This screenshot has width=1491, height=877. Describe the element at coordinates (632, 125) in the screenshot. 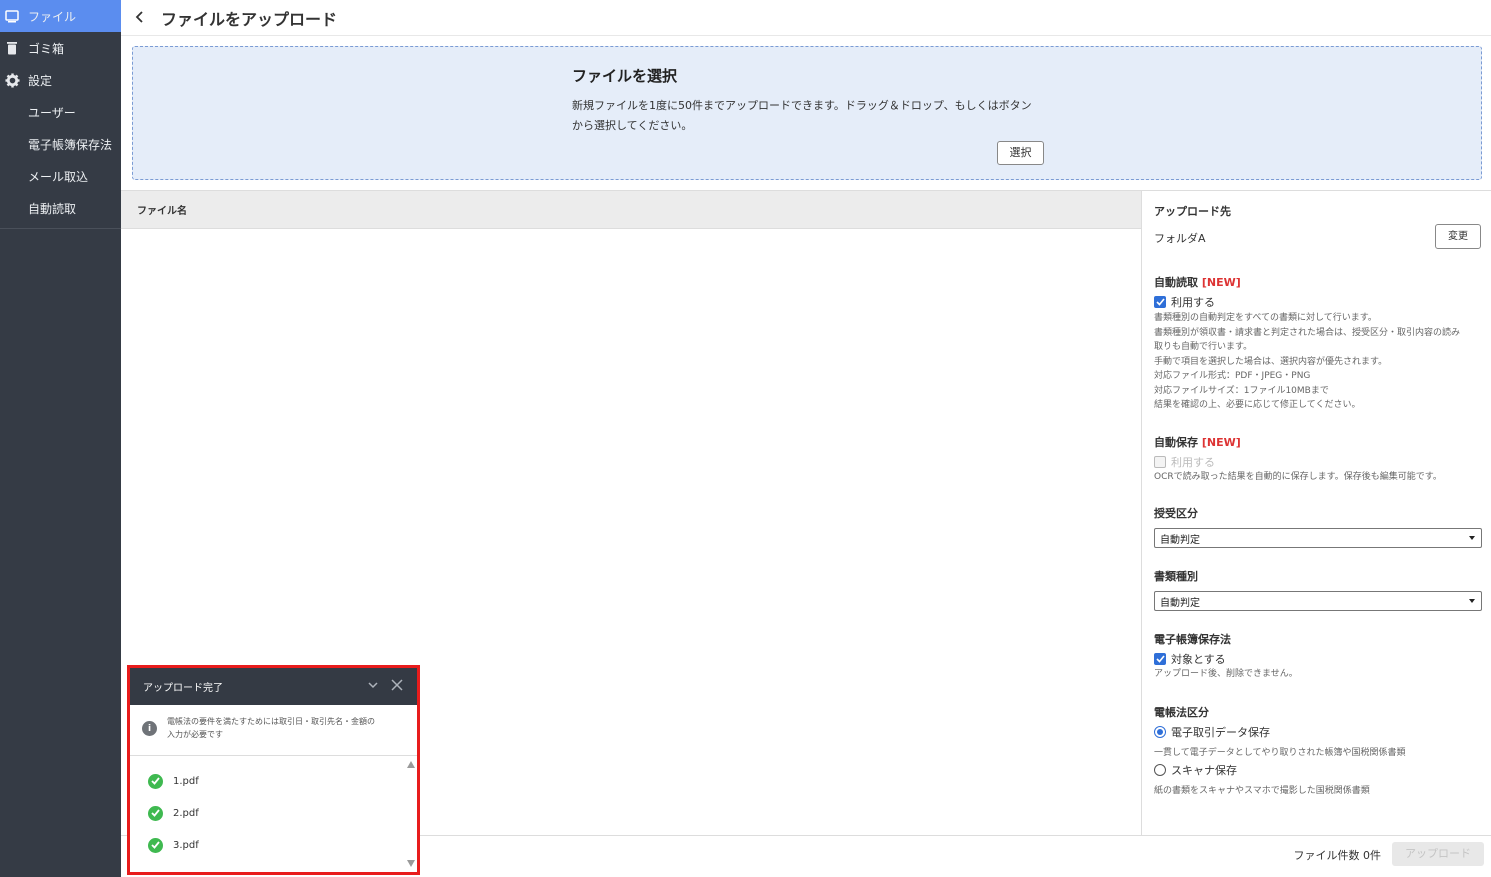

I see `dropzone-description-line: から選択してください。` at that location.